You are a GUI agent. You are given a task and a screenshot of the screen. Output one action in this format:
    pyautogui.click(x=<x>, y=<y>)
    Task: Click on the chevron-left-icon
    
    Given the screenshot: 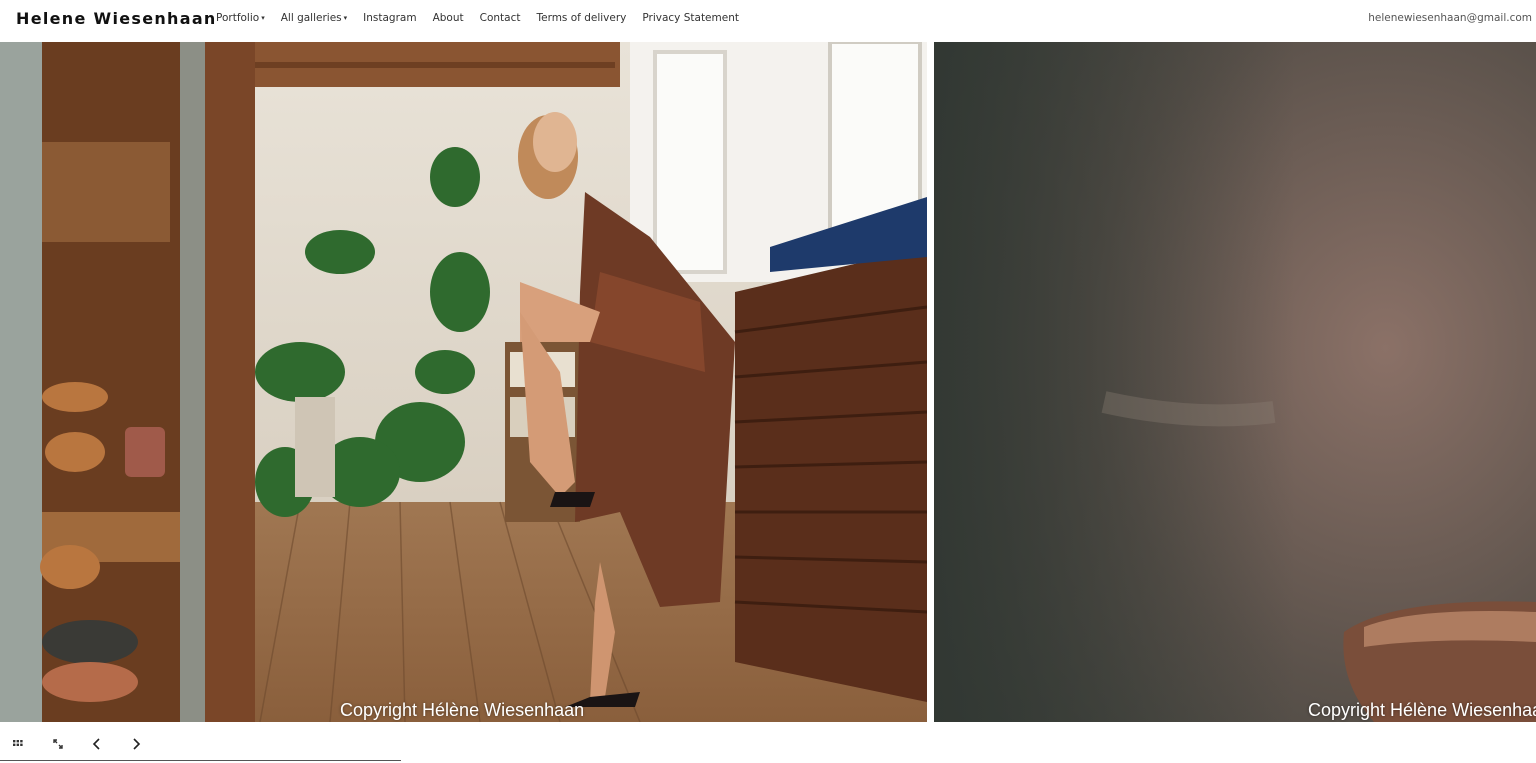 What is the action you would take?
    pyautogui.click(x=97, y=744)
    